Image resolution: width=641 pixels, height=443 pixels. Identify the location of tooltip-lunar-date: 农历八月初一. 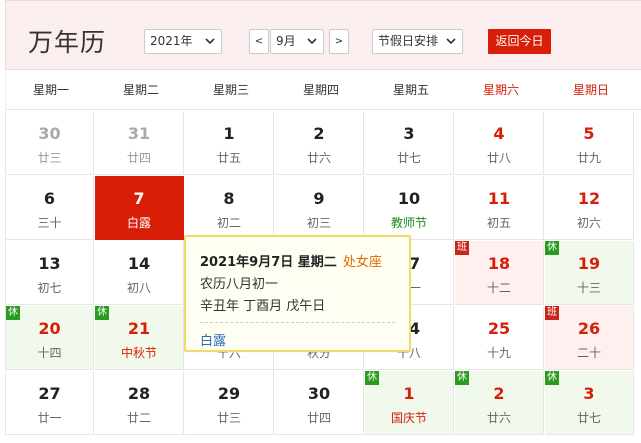
(239, 284).